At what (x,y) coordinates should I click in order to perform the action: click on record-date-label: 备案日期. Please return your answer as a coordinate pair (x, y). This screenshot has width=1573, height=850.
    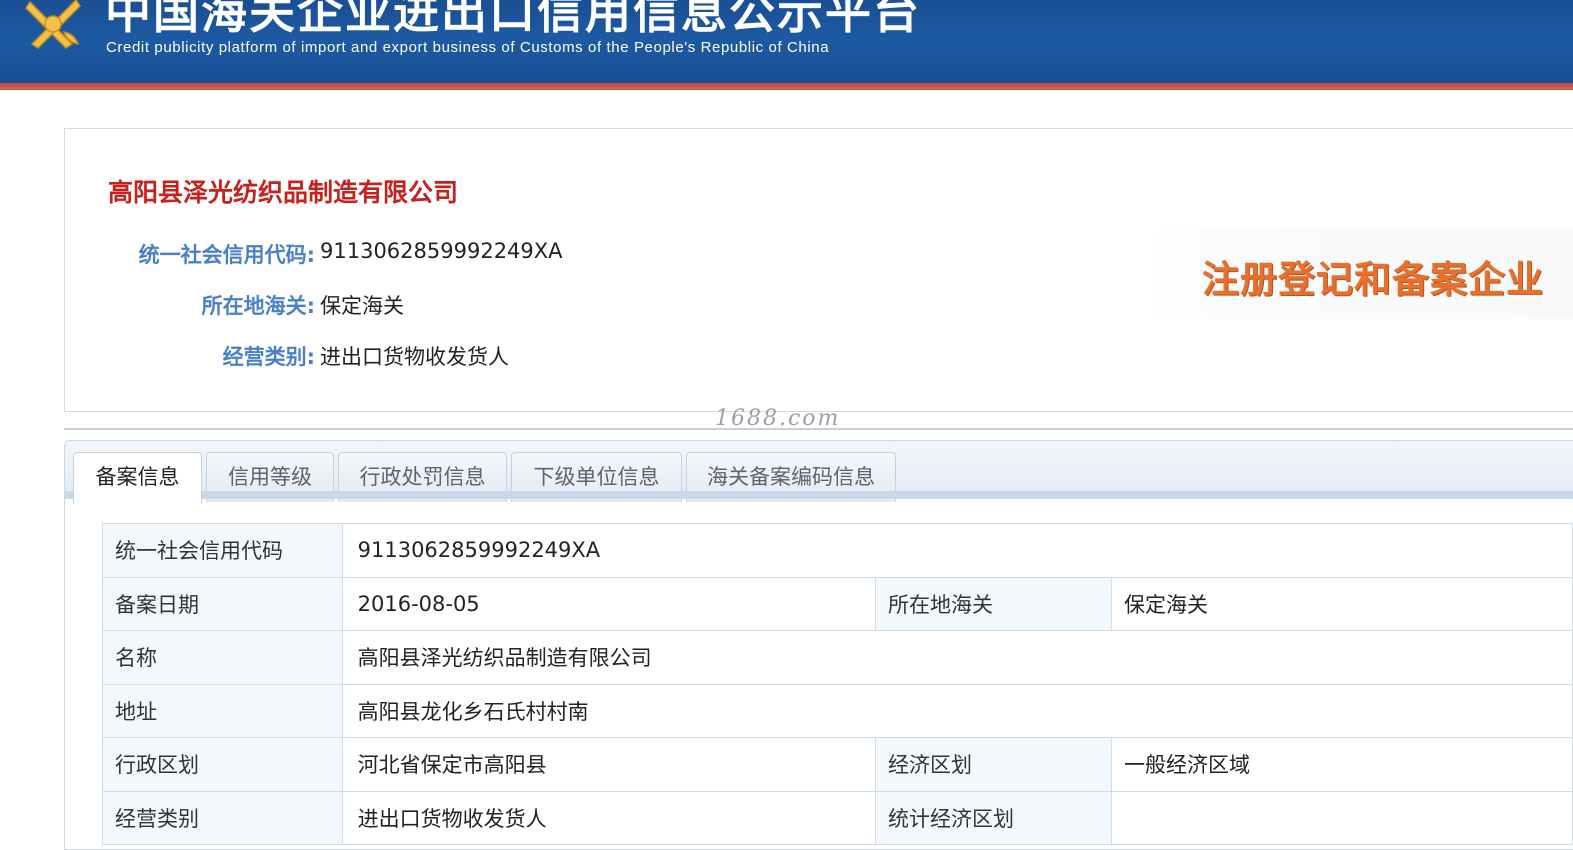
    Looking at the image, I should click on (222, 603).